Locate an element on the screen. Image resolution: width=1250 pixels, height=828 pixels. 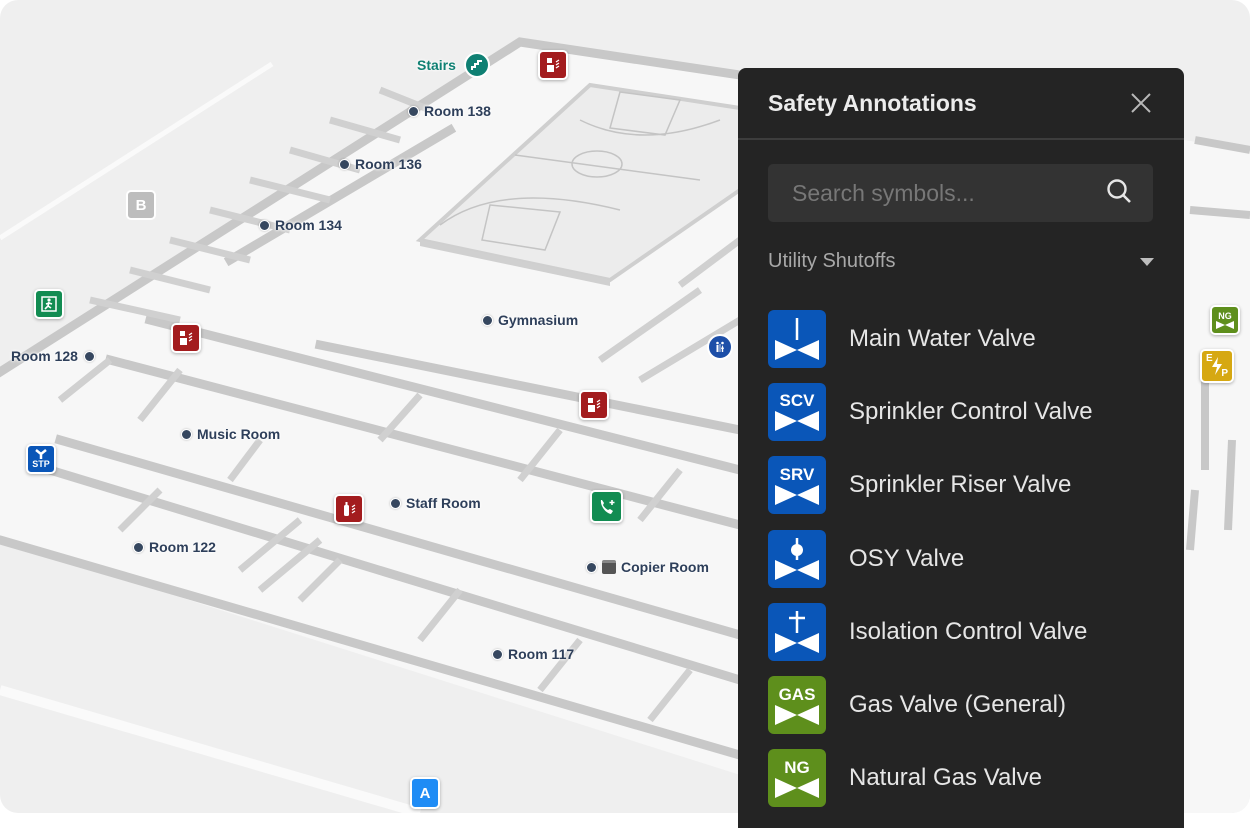
symbol-item: SRV Sprinkler Riser Valve is located at coordinates (968, 485).